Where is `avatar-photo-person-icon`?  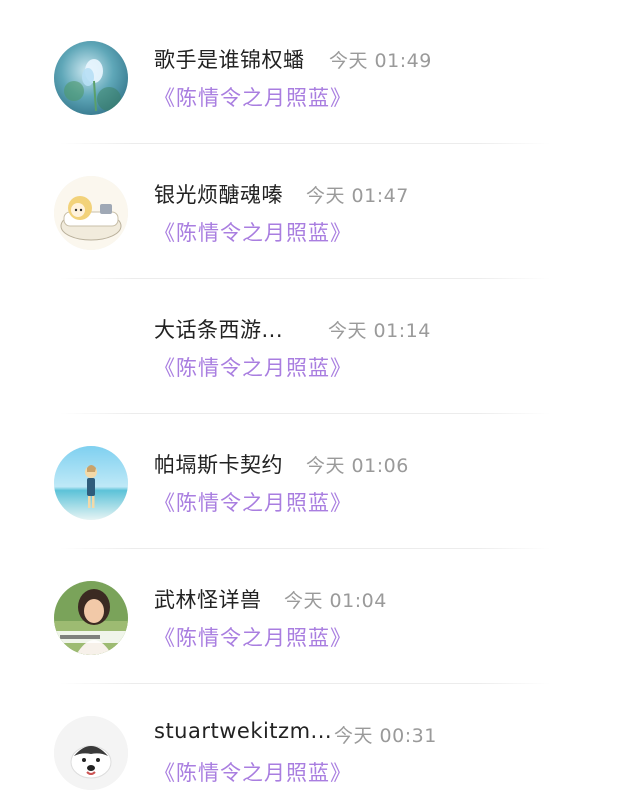 avatar-photo-person-icon is located at coordinates (91, 618).